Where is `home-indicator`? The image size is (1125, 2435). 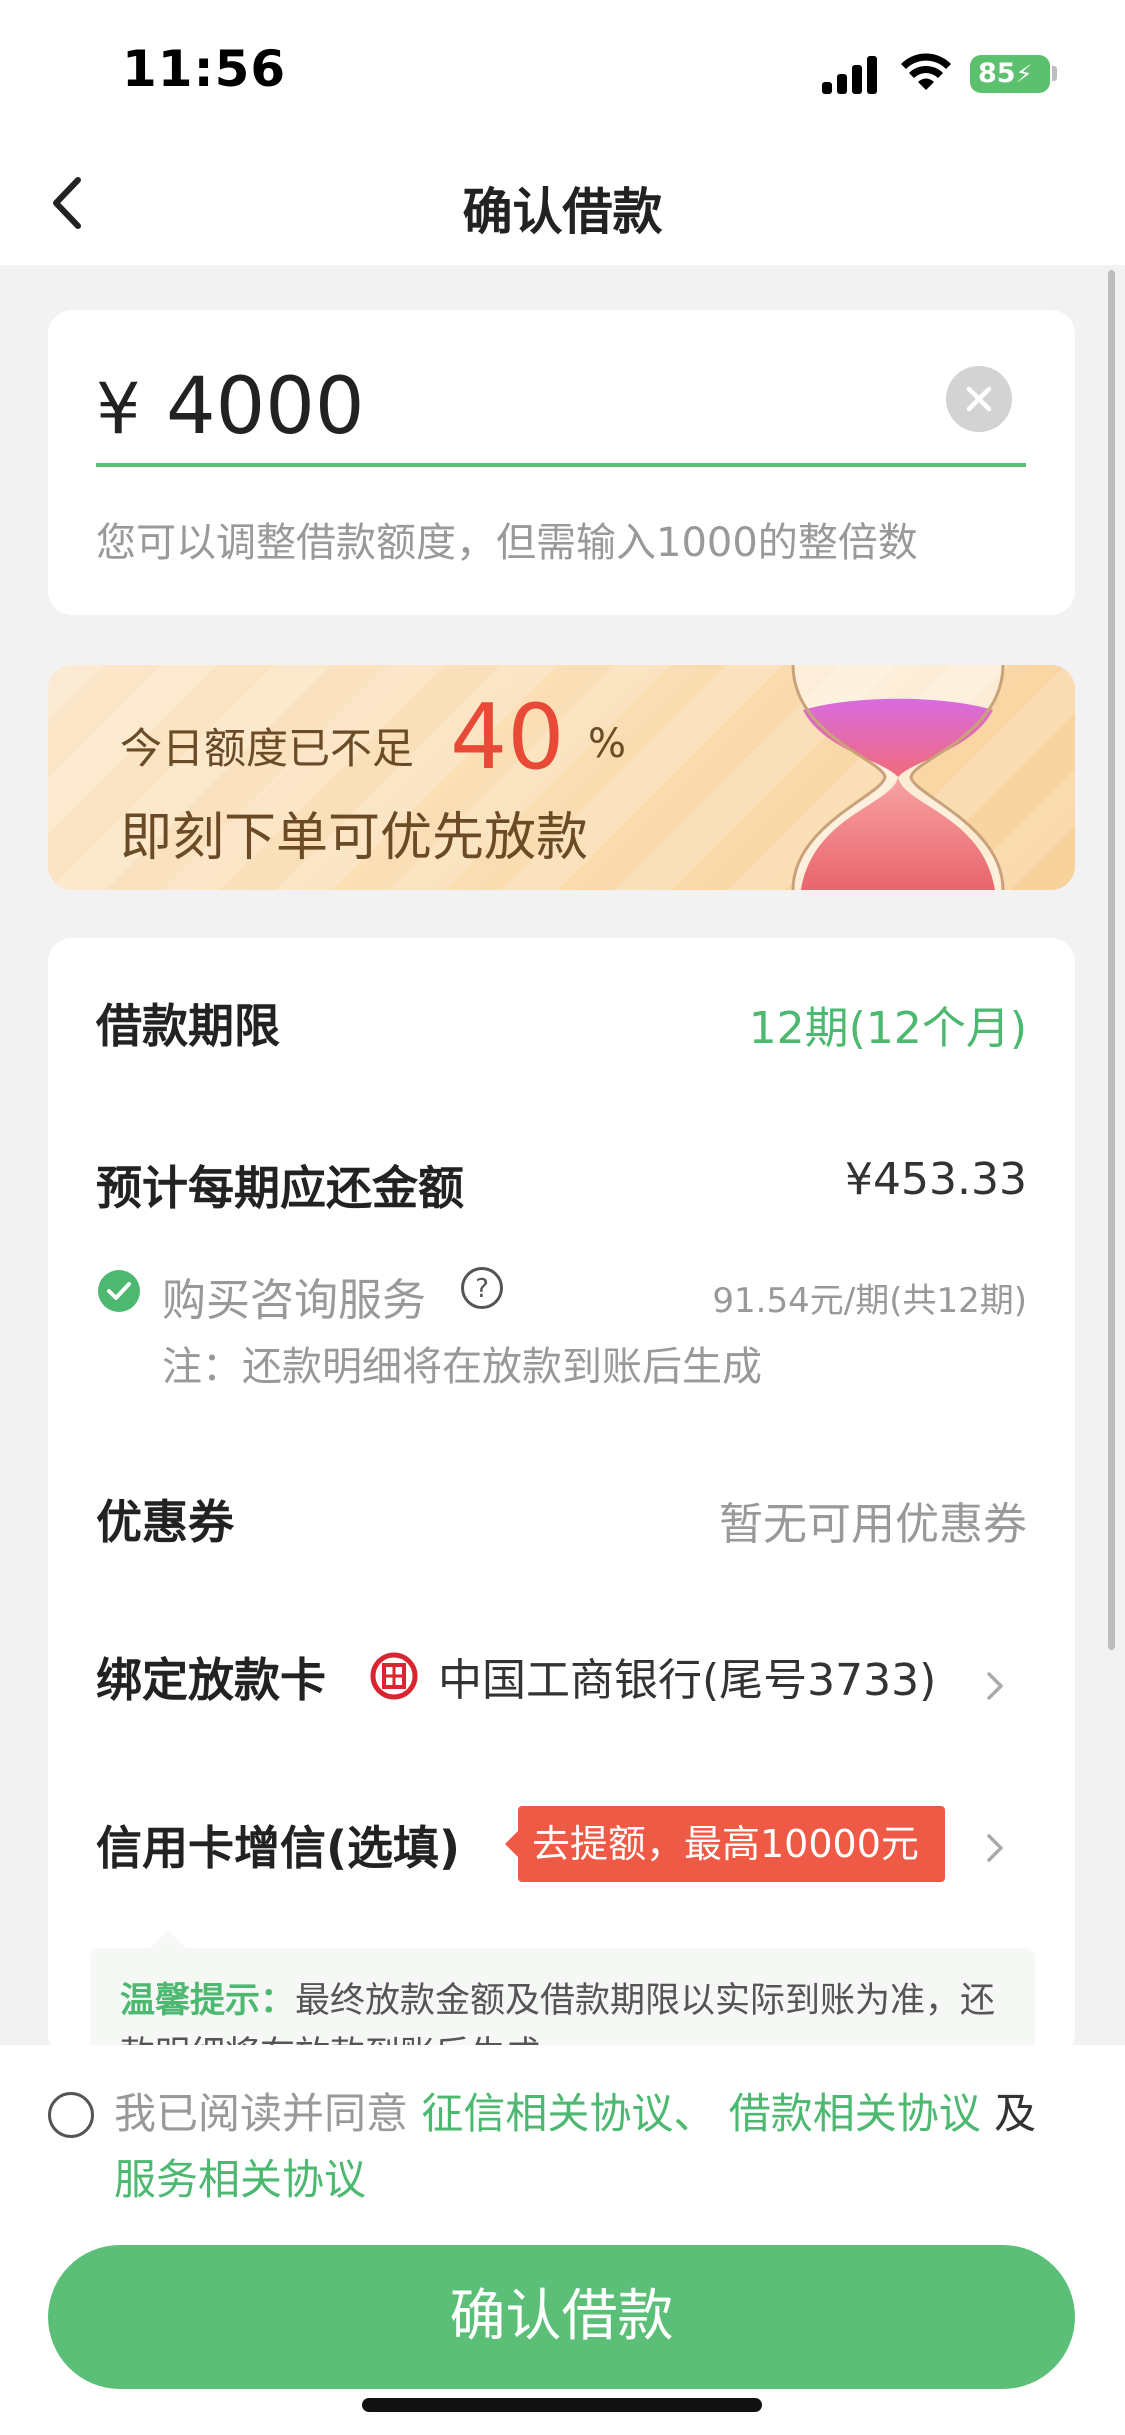 home-indicator is located at coordinates (562, 2405).